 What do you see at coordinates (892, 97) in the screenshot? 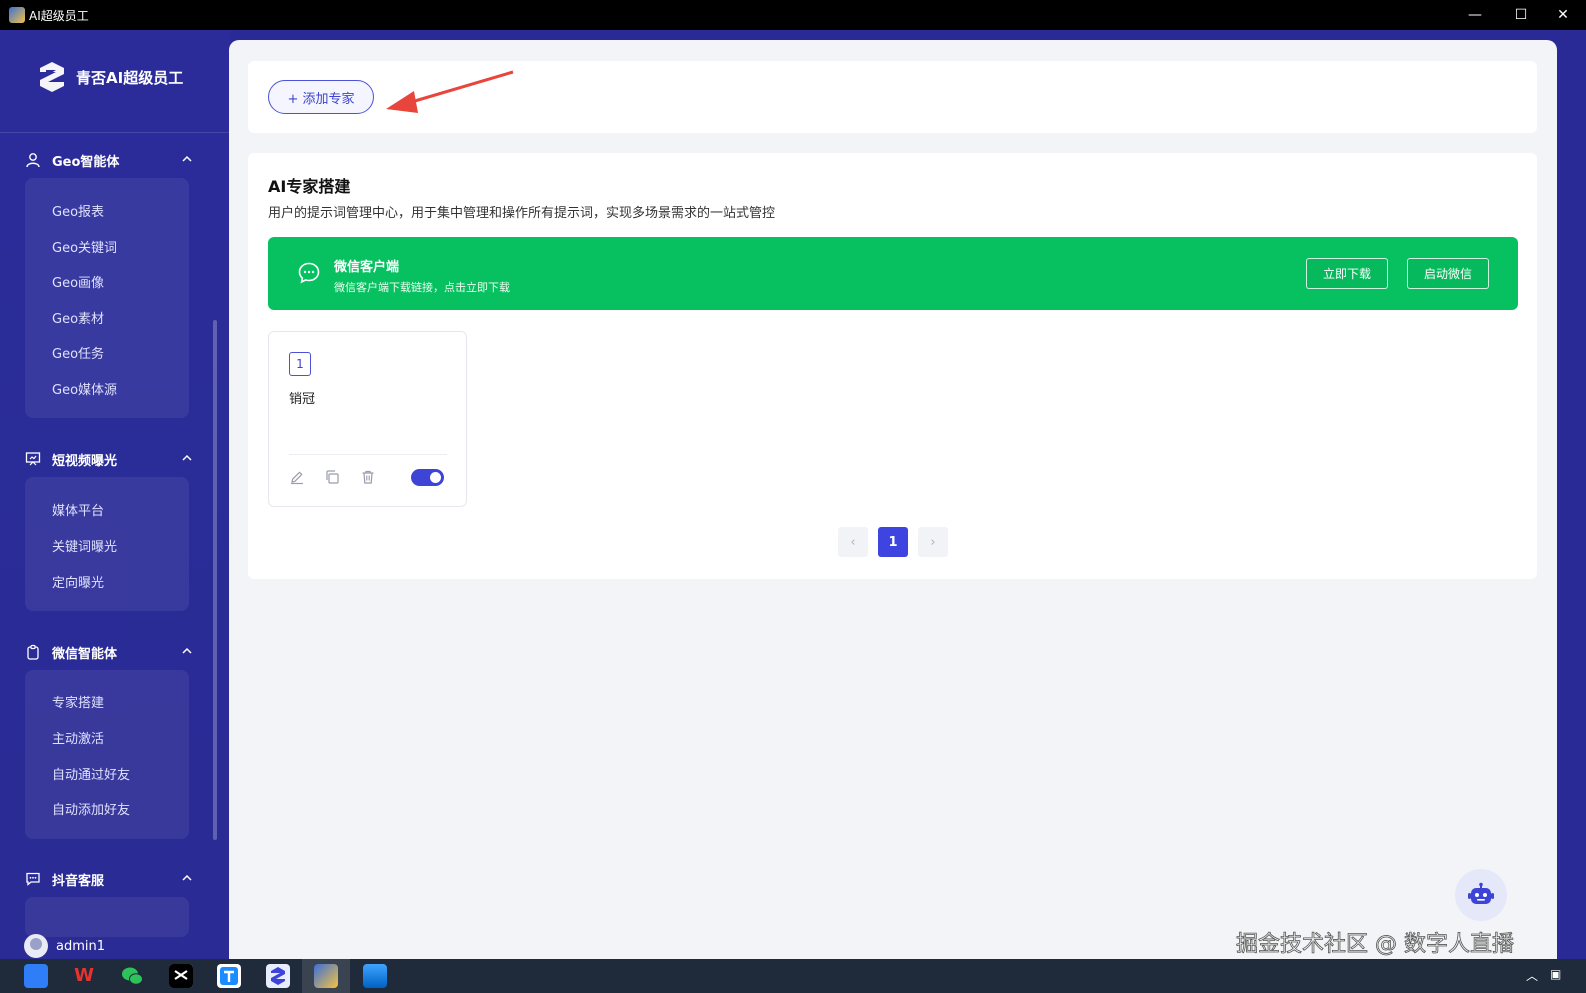
I see `toolbar-card: + 添加专家` at bounding box center [892, 97].